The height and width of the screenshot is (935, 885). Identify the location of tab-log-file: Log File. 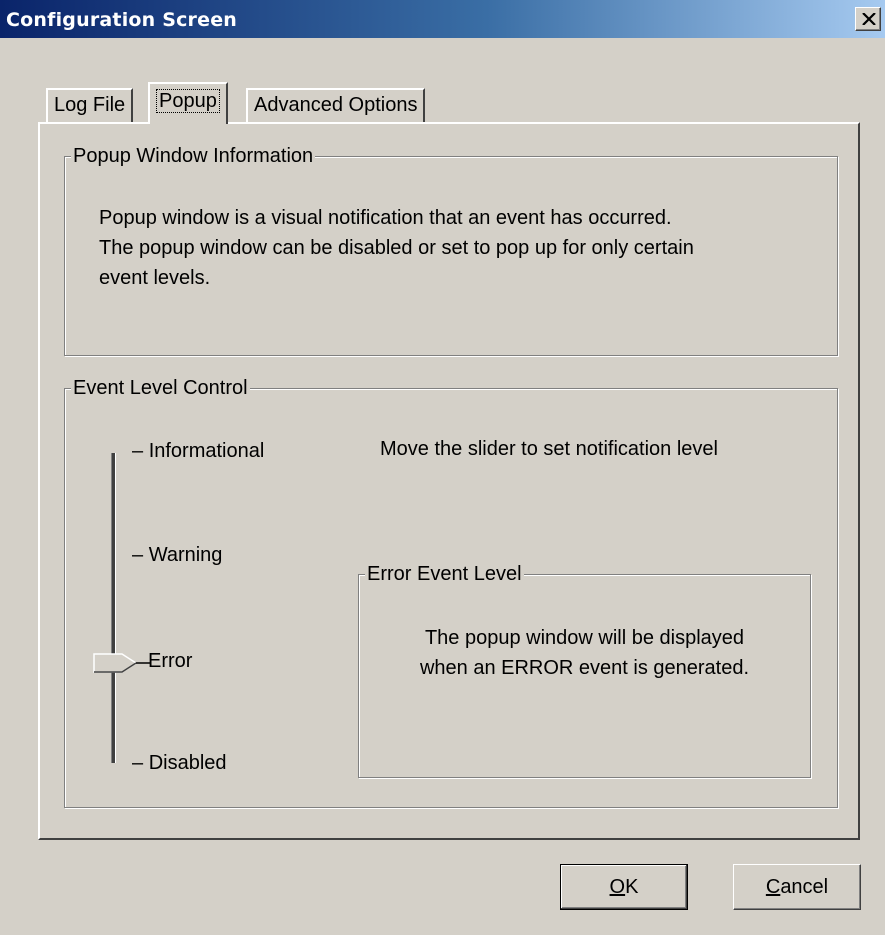
(90, 105).